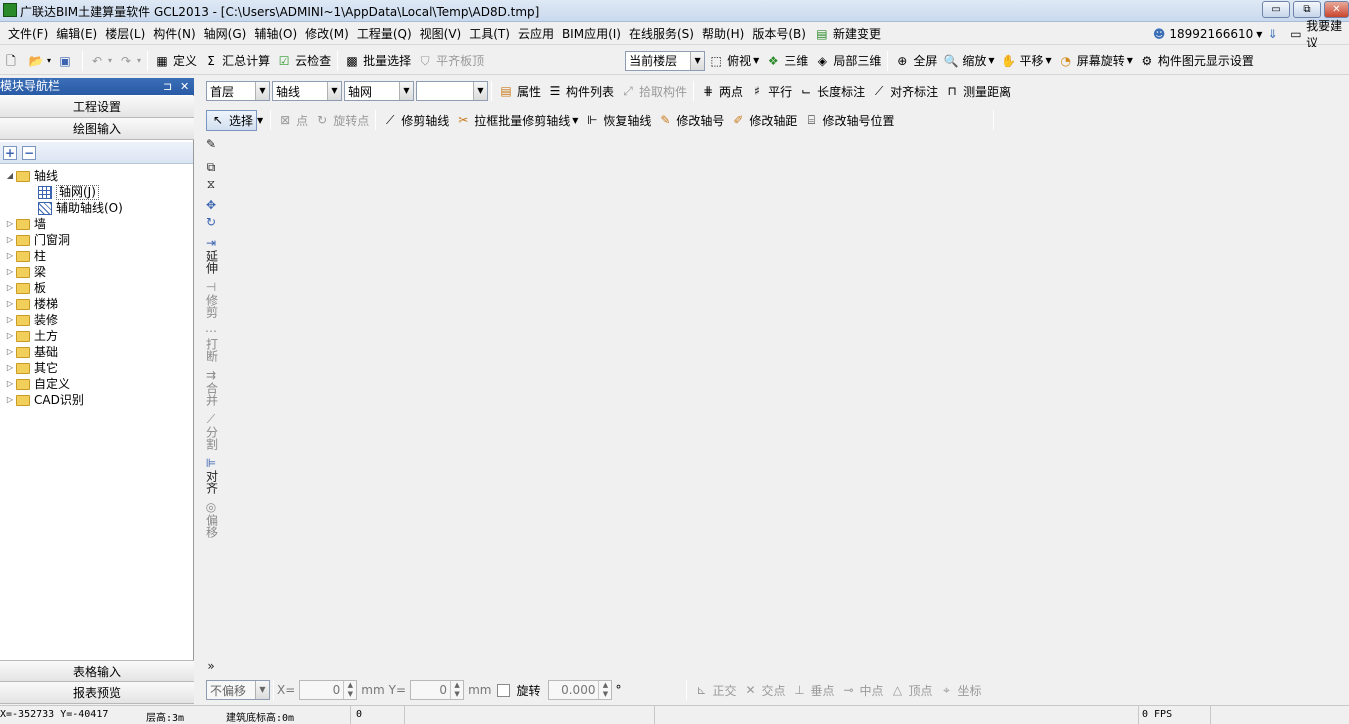  Describe the element at coordinates (232, 120) in the screenshot. I see `select-button: ↖ 选择` at that location.